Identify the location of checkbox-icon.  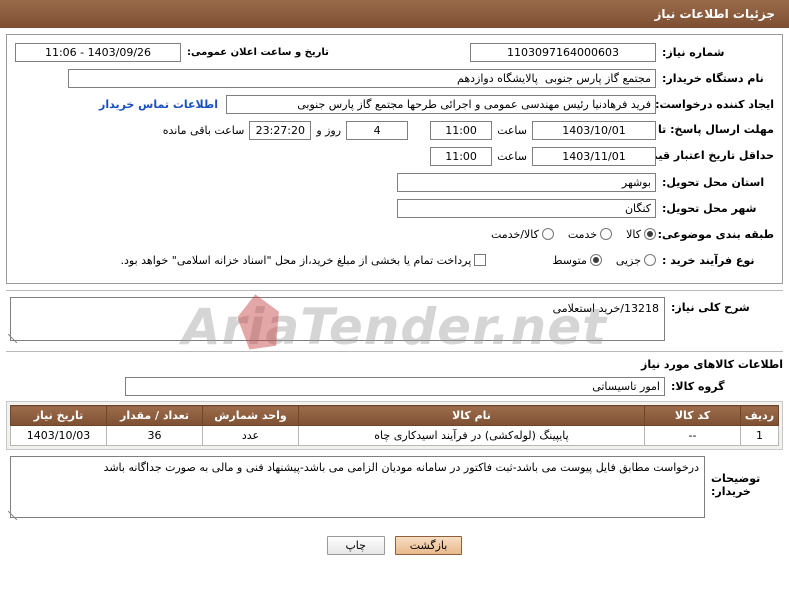
(480, 260).